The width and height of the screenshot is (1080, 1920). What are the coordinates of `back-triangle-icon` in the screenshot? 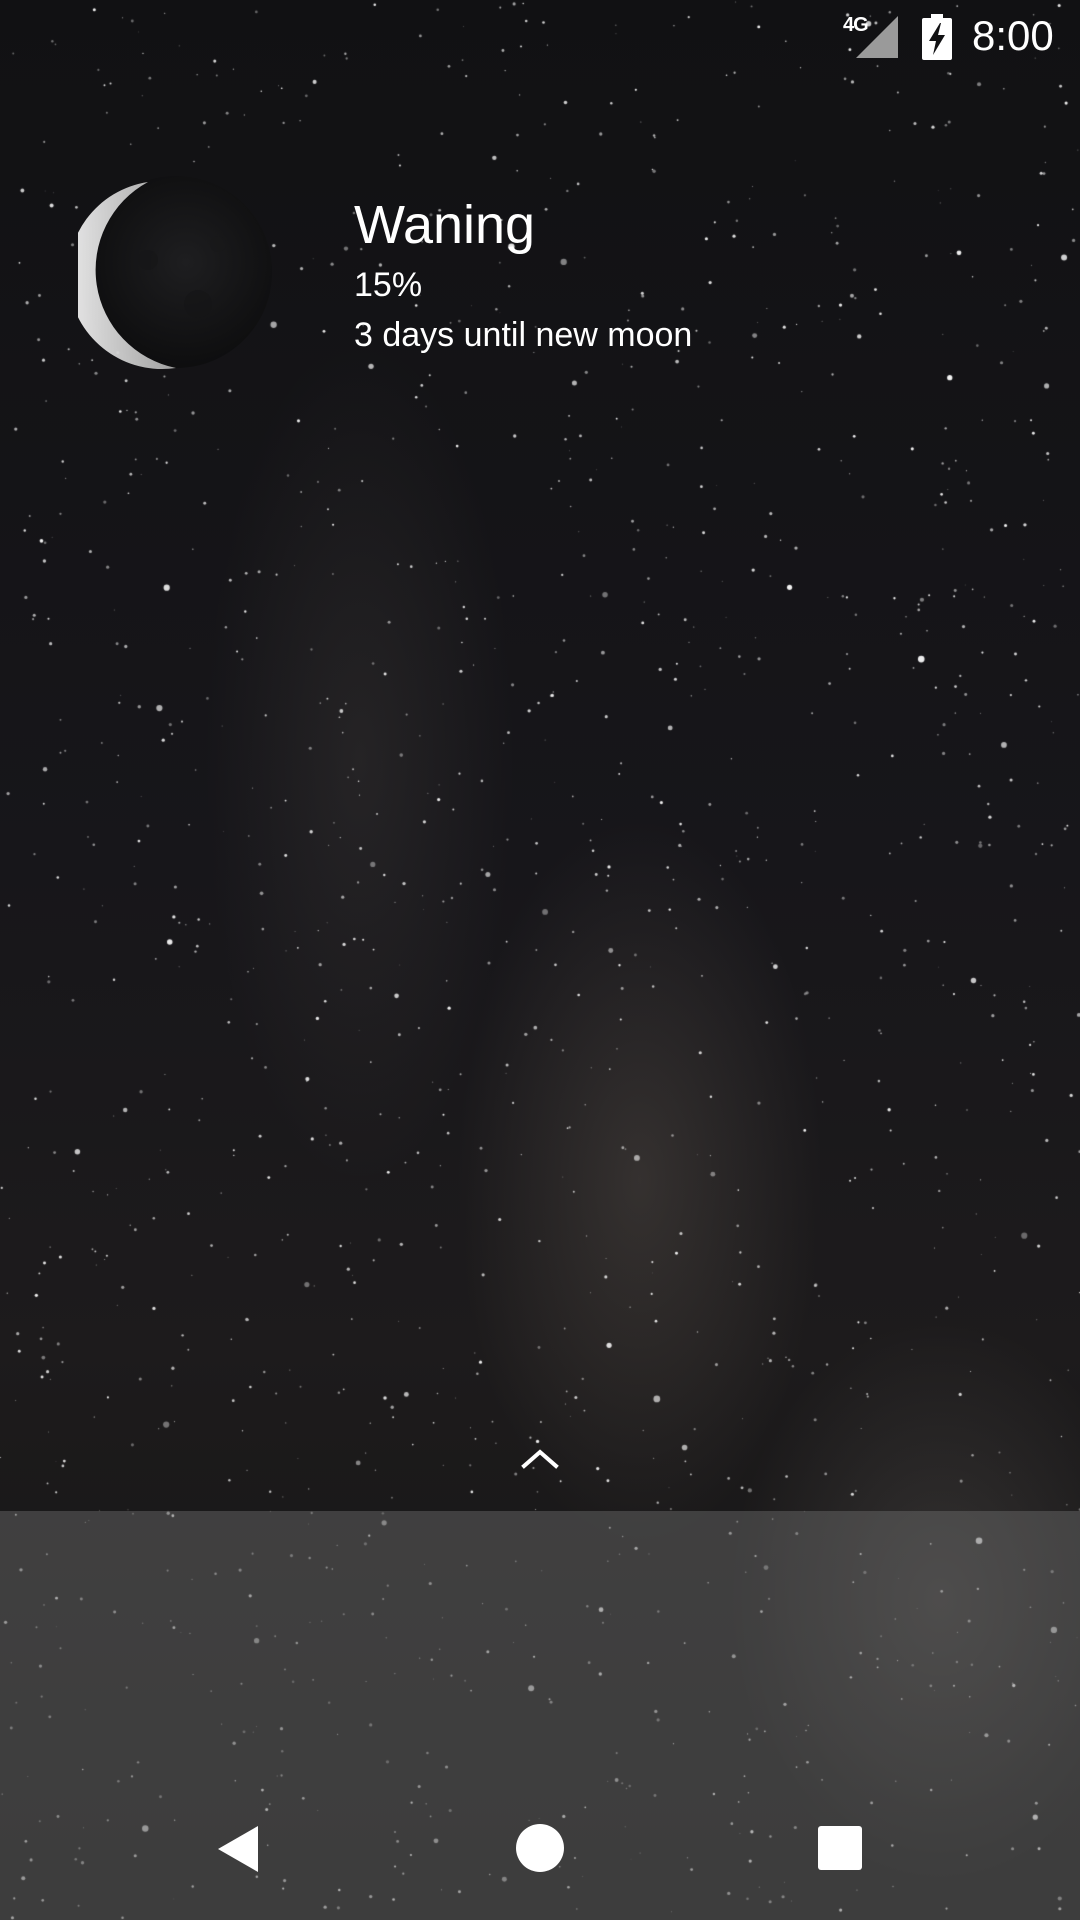 It's located at (239, 1849).